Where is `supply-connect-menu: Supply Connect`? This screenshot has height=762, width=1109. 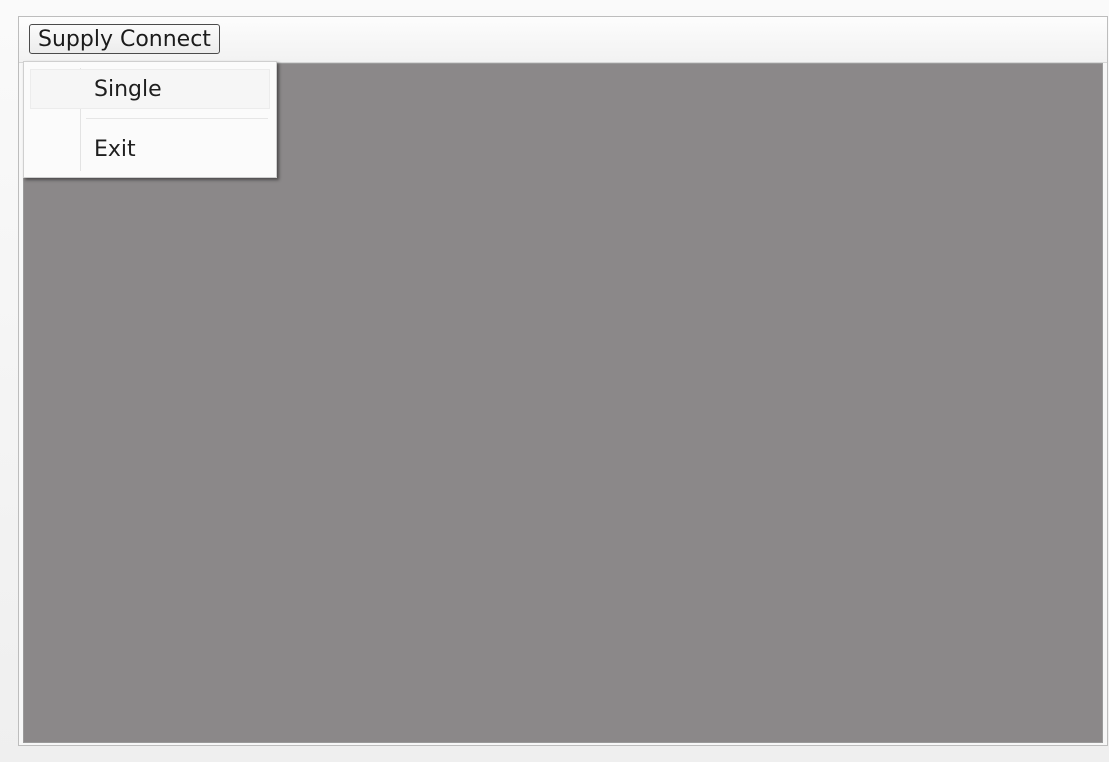 supply-connect-menu: Supply Connect is located at coordinates (124, 39).